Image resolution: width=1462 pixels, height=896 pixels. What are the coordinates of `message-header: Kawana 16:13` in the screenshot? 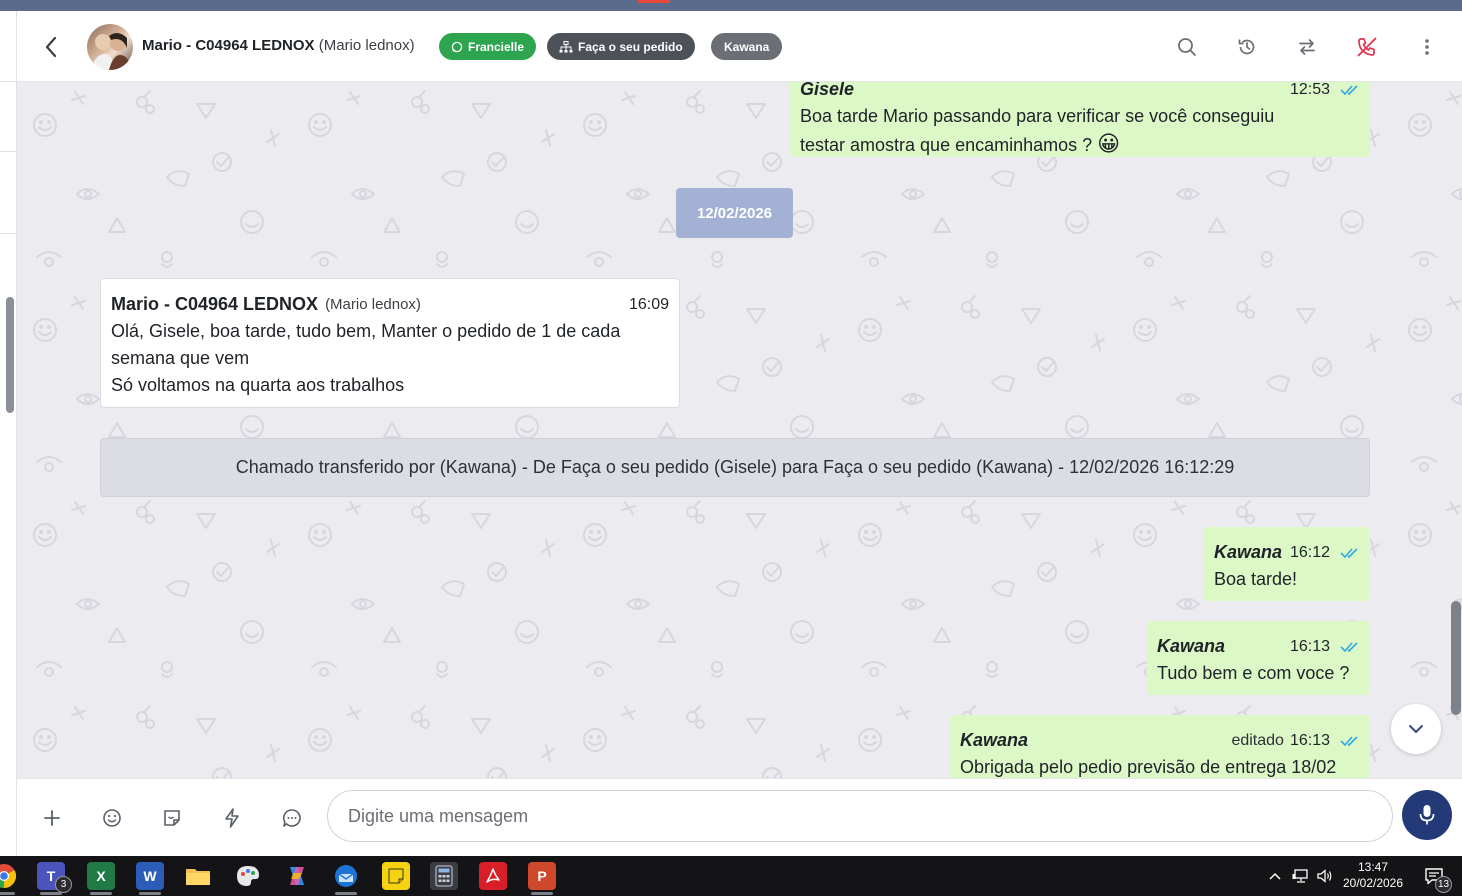 It's located at (1258, 646).